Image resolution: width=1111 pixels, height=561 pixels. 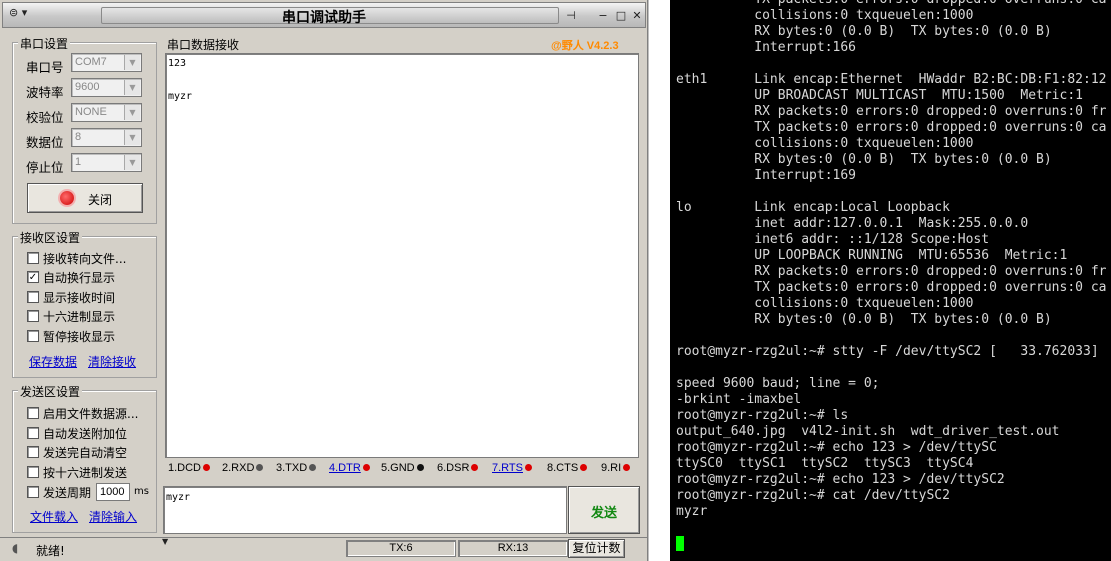 I want to click on receive-settings-title: 接收区设置, so click(x=50, y=237).